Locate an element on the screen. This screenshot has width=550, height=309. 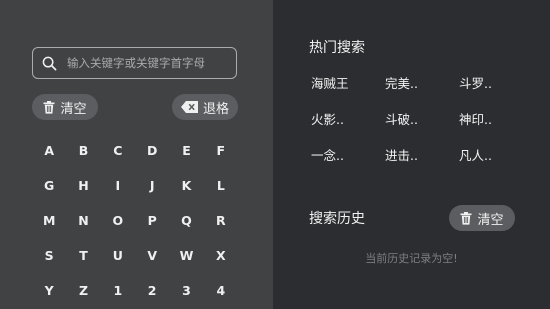
key-l: L is located at coordinates (221, 185).